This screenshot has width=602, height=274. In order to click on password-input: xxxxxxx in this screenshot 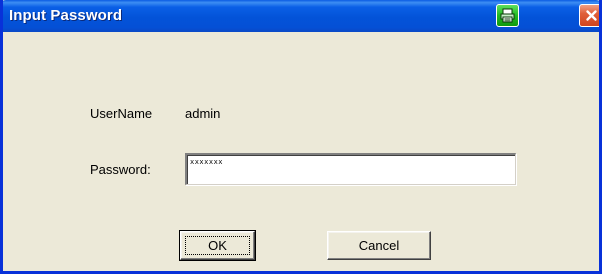, I will do `click(350, 169)`.